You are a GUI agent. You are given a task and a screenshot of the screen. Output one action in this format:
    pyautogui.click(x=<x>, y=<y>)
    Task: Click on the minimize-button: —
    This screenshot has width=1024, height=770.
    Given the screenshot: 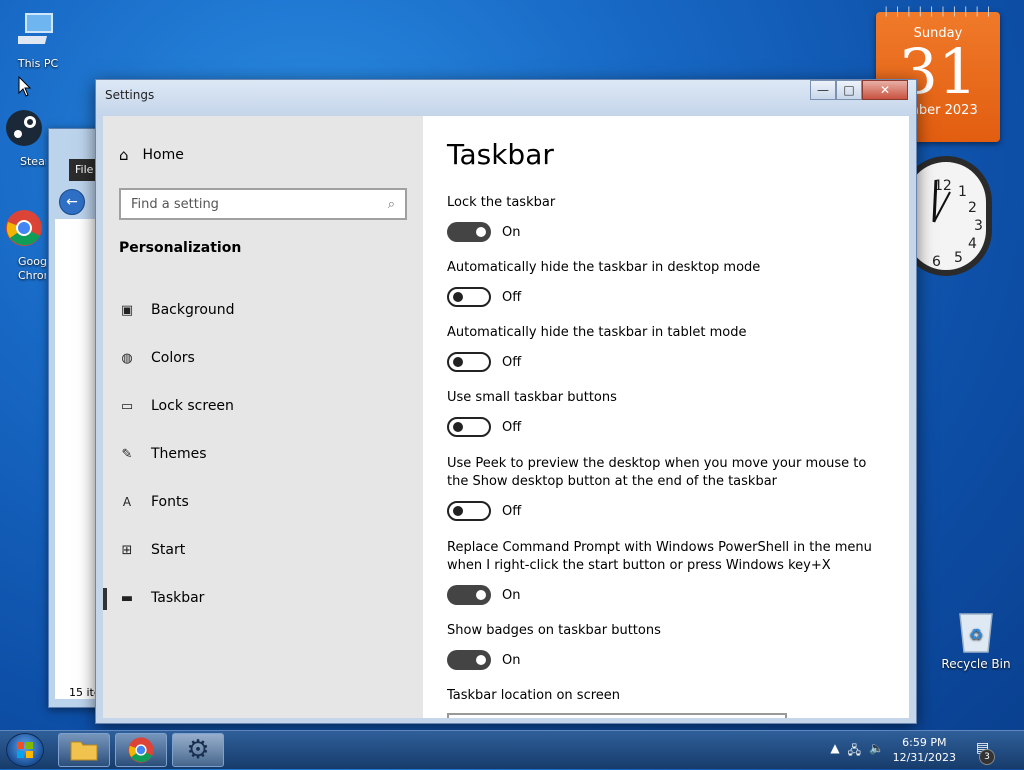 What is the action you would take?
    pyautogui.click(x=823, y=90)
    